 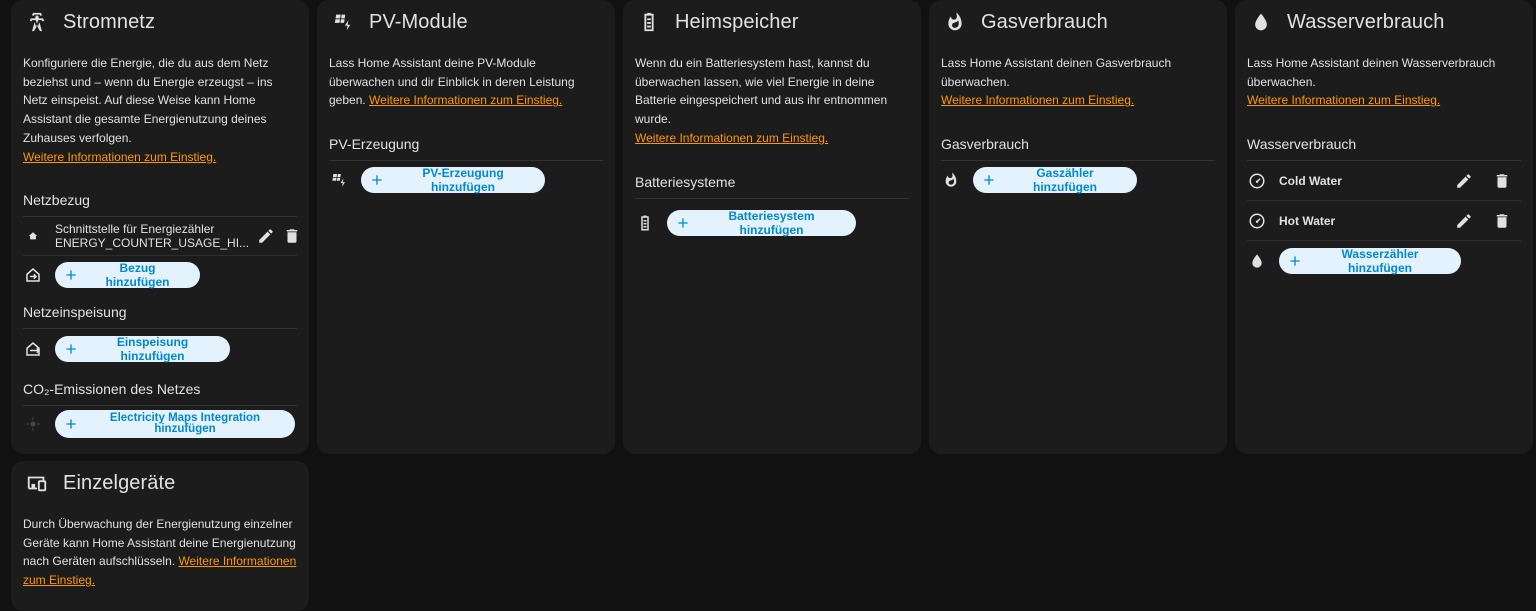 What do you see at coordinates (1310, 180) in the screenshot?
I see `water-meter-name: Cold Water` at bounding box center [1310, 180].